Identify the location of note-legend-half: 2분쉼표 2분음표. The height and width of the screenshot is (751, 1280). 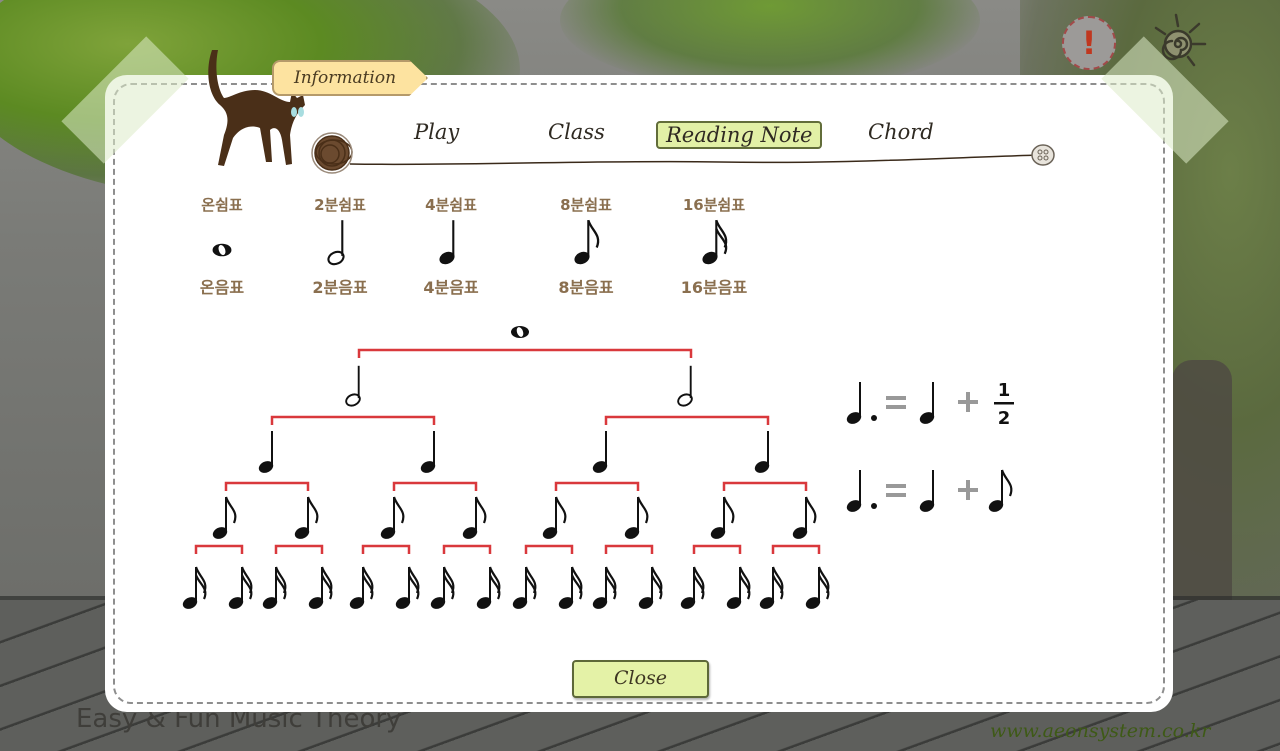
(340, 246).